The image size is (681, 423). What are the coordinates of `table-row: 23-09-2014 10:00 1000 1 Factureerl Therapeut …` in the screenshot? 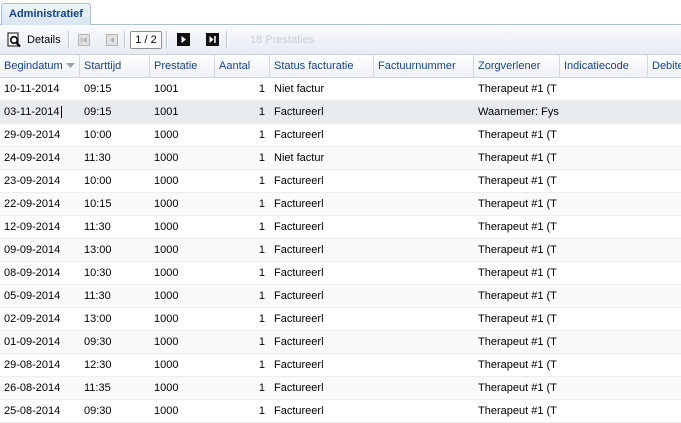 It's located at (340, 181).